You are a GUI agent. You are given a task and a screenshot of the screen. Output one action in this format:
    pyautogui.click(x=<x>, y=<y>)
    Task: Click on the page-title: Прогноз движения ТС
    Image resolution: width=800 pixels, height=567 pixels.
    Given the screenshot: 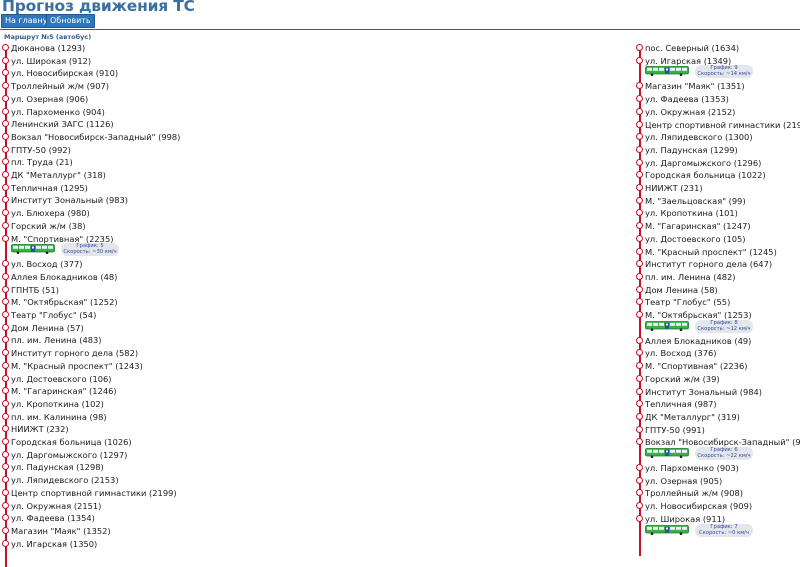 What is the action you would take?
    pyautogui.click(x=98, y=7)
    